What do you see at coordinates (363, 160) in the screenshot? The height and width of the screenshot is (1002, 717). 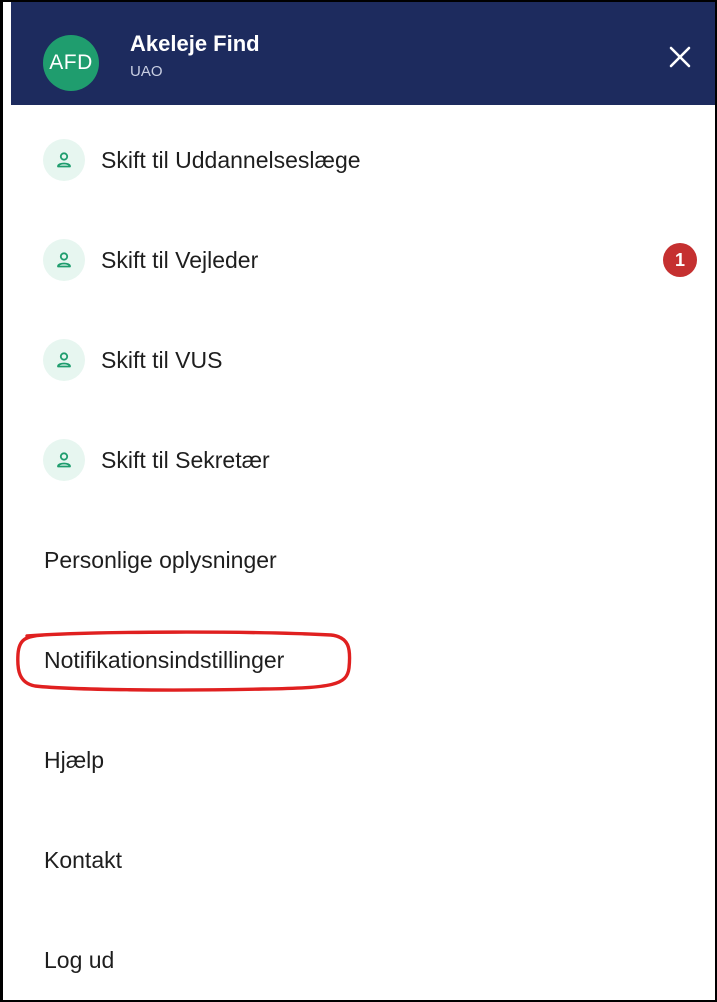 I see `menu-item-switch-uddannelseslaege: Skift til Uddannelseslæge` at bounding box center [363, 160].